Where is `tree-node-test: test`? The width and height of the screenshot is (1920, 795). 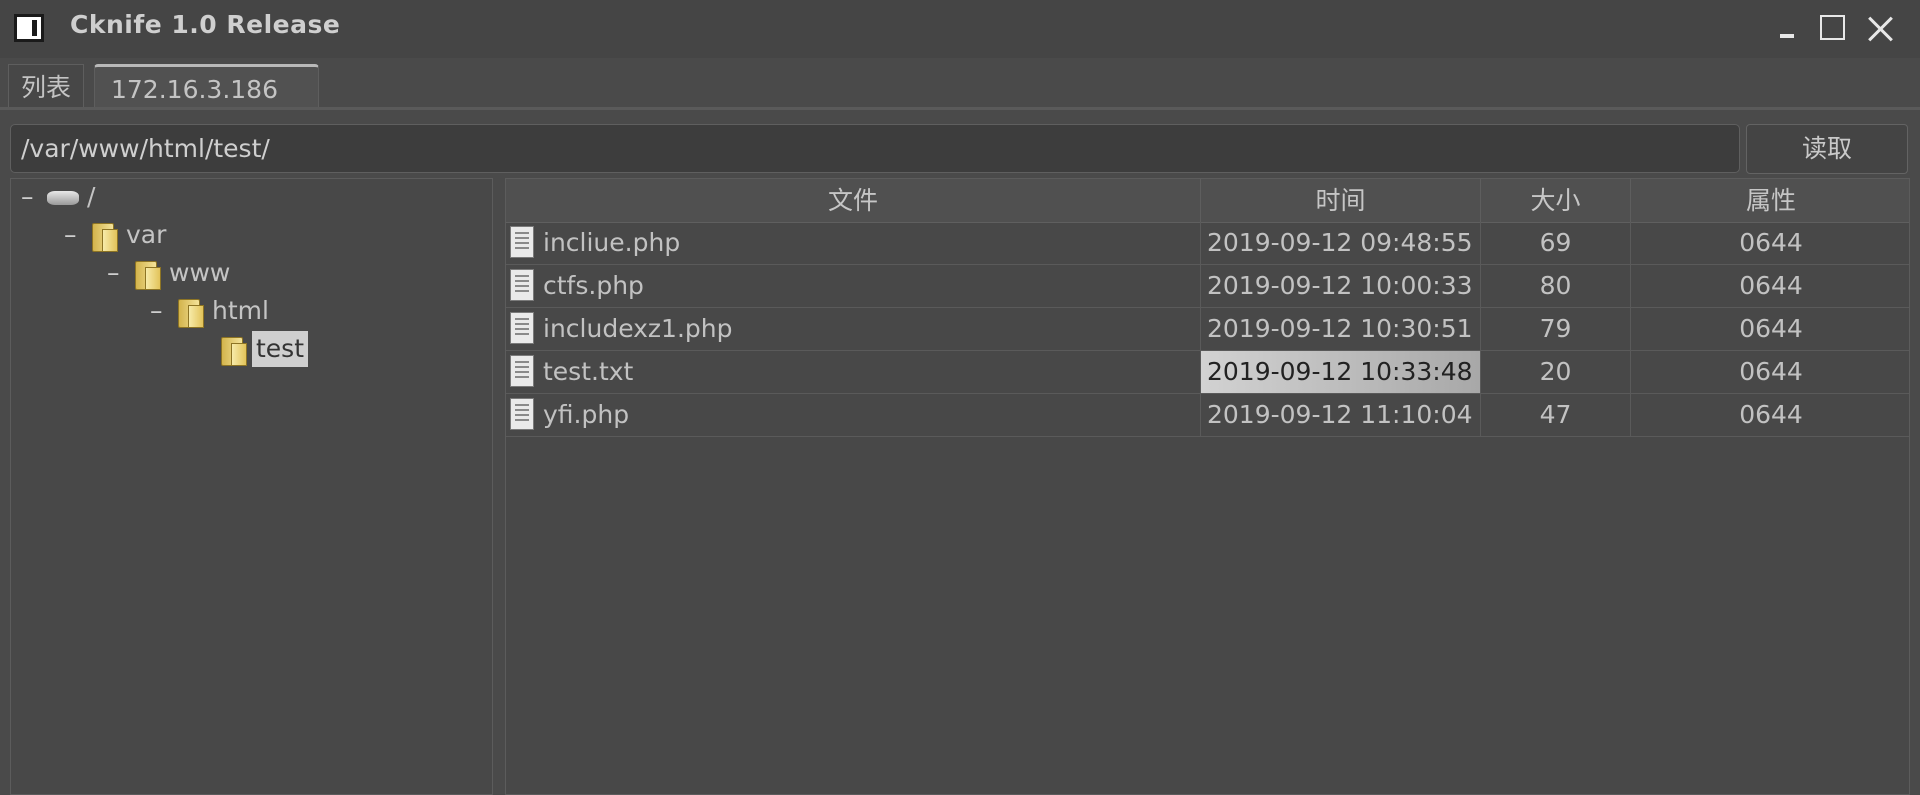
tree-node-test: test is located at coordinates (253, 349).